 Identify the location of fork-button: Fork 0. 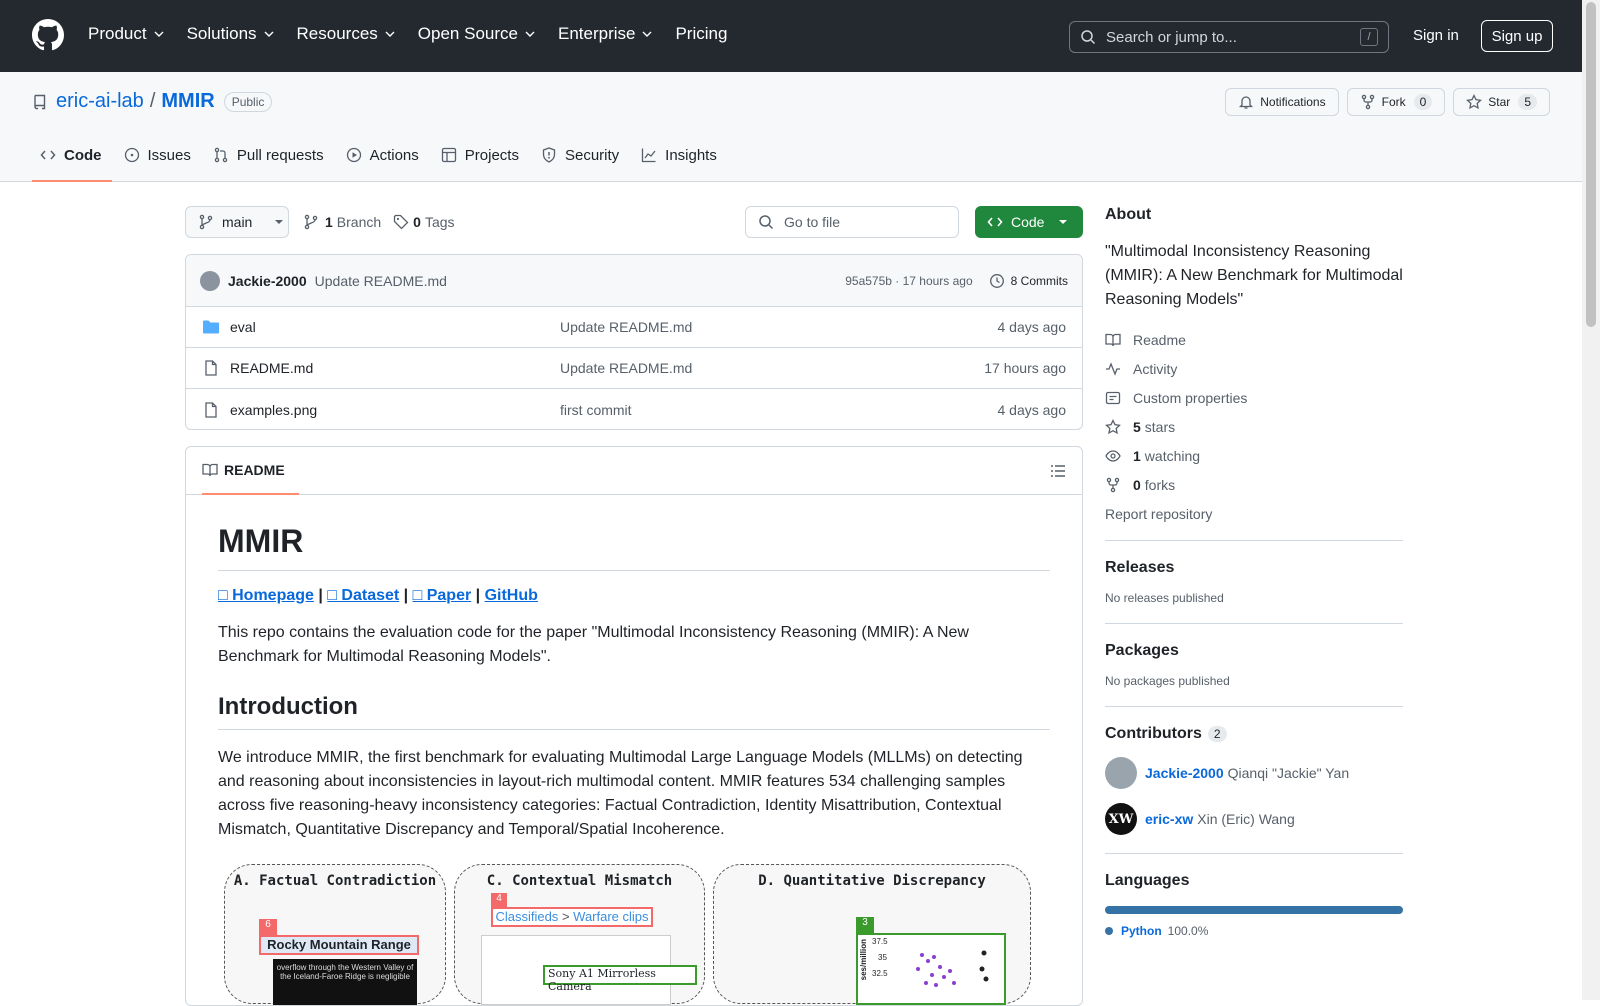
(1396, 102).